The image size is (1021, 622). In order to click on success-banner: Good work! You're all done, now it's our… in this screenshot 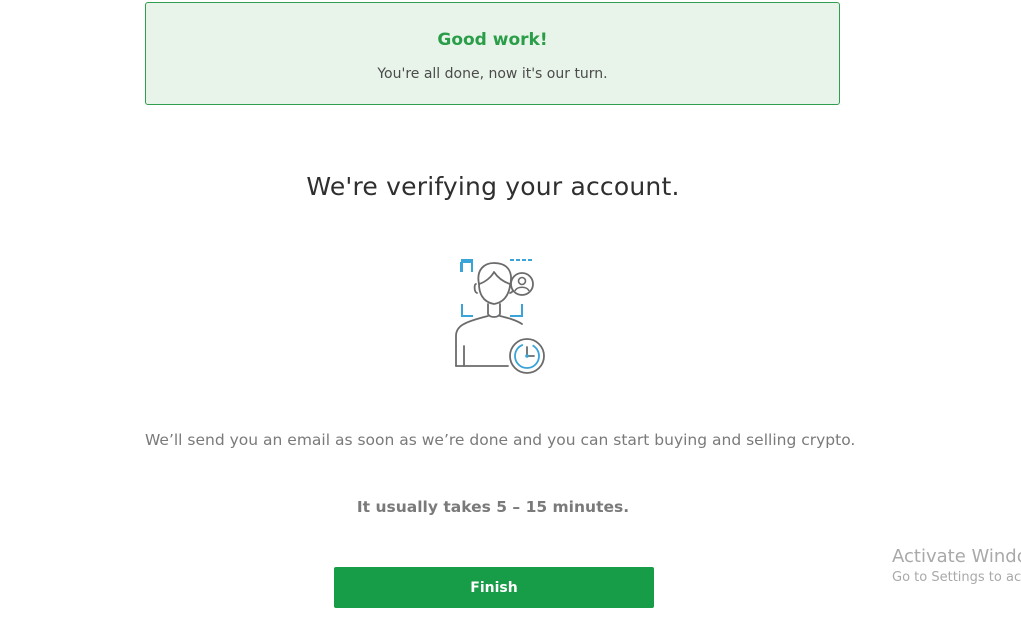, I will do `click(492, 53)`.